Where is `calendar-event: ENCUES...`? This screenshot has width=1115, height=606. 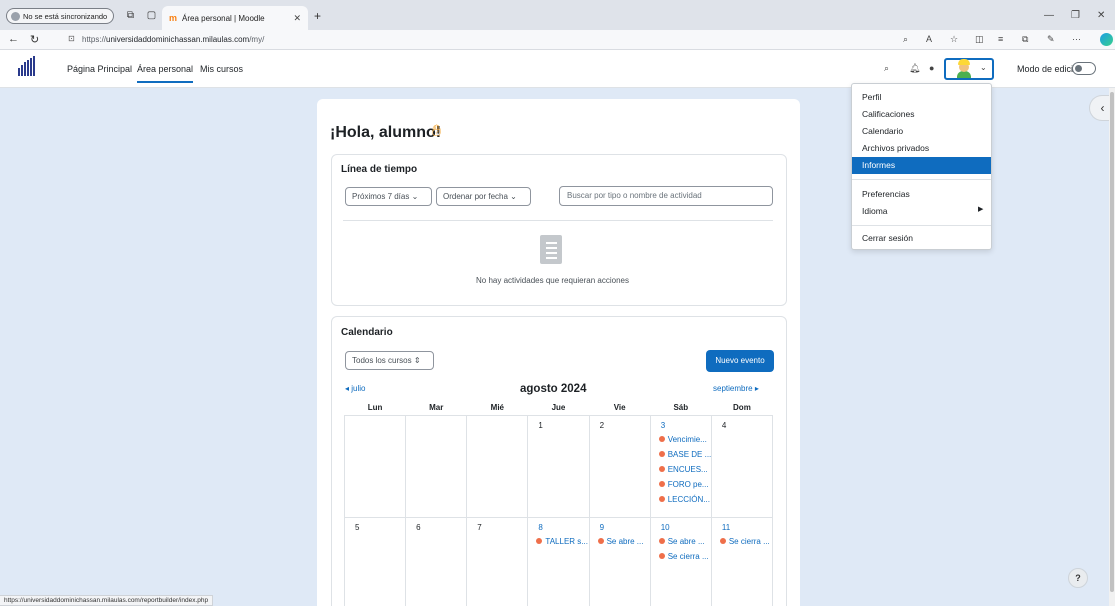 calendar-event: ENCUES... is located at coordinates (684, 469).